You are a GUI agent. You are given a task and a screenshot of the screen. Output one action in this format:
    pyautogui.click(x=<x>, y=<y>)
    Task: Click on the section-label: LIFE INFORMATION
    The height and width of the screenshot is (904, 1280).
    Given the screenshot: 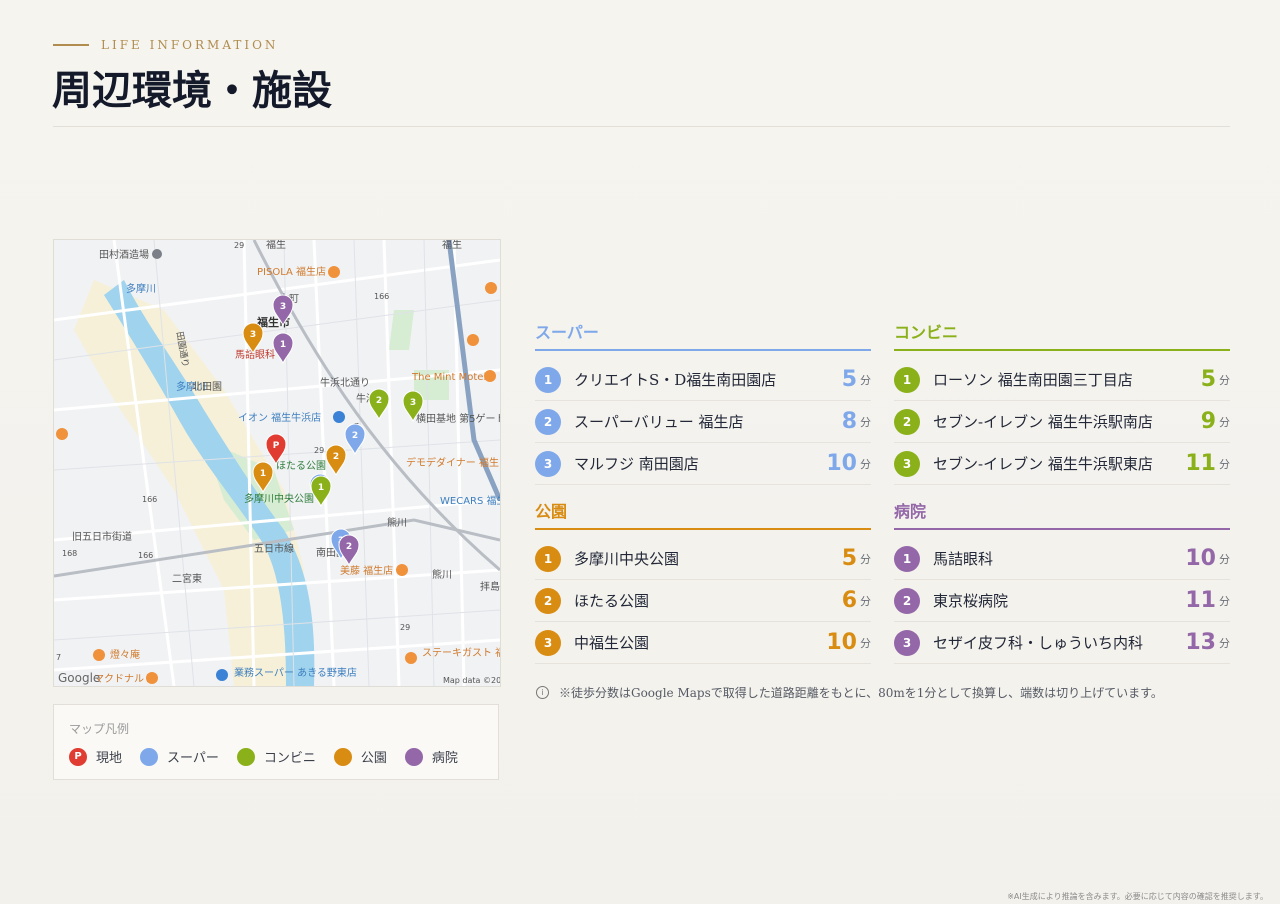 What is the action you would take?
    pyautogui.click(x=165, y=45)
    